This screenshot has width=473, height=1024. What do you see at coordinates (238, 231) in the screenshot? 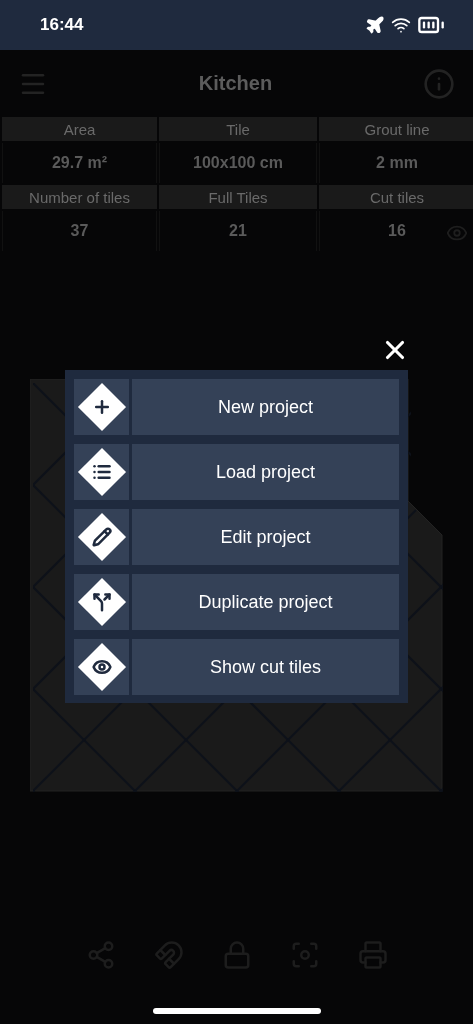
I see `stat-value: 21` at bounding box center [238, 231].